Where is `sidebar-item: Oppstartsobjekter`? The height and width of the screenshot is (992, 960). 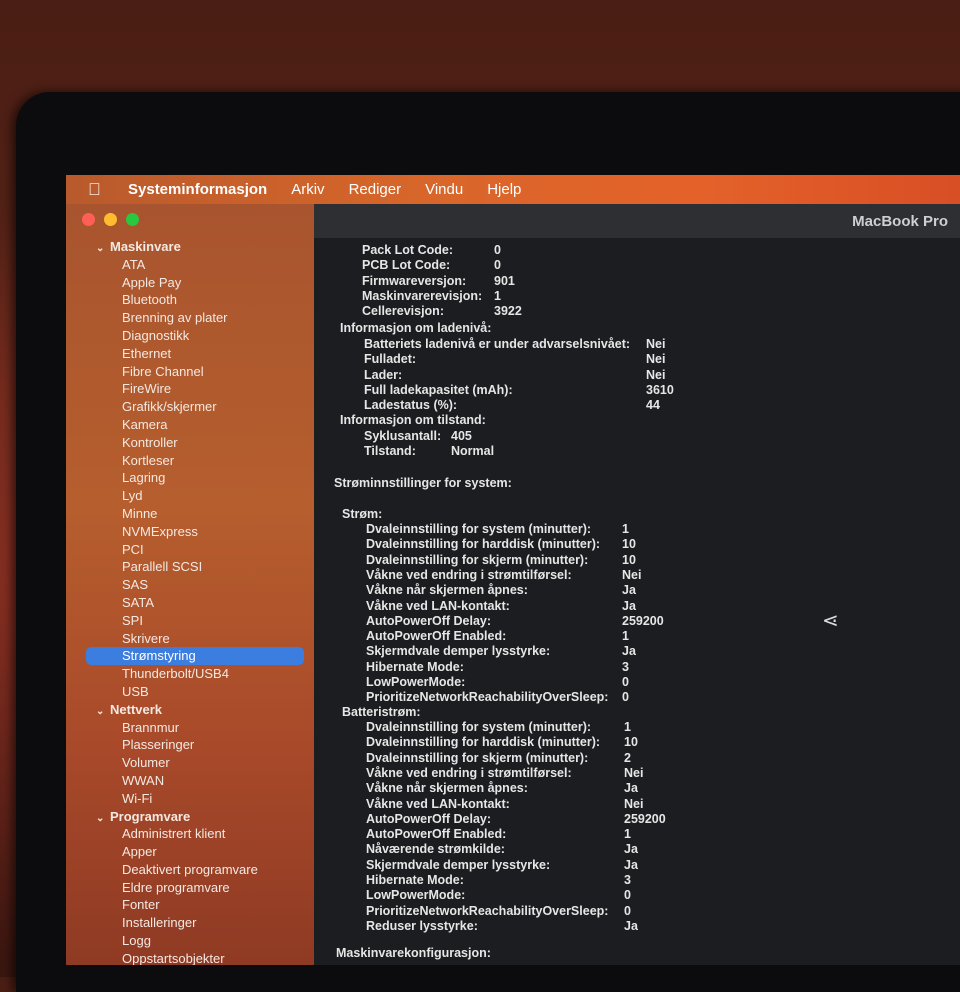 sidebar-item: Oppstartsobjekter is located at coordinates (190, 957).